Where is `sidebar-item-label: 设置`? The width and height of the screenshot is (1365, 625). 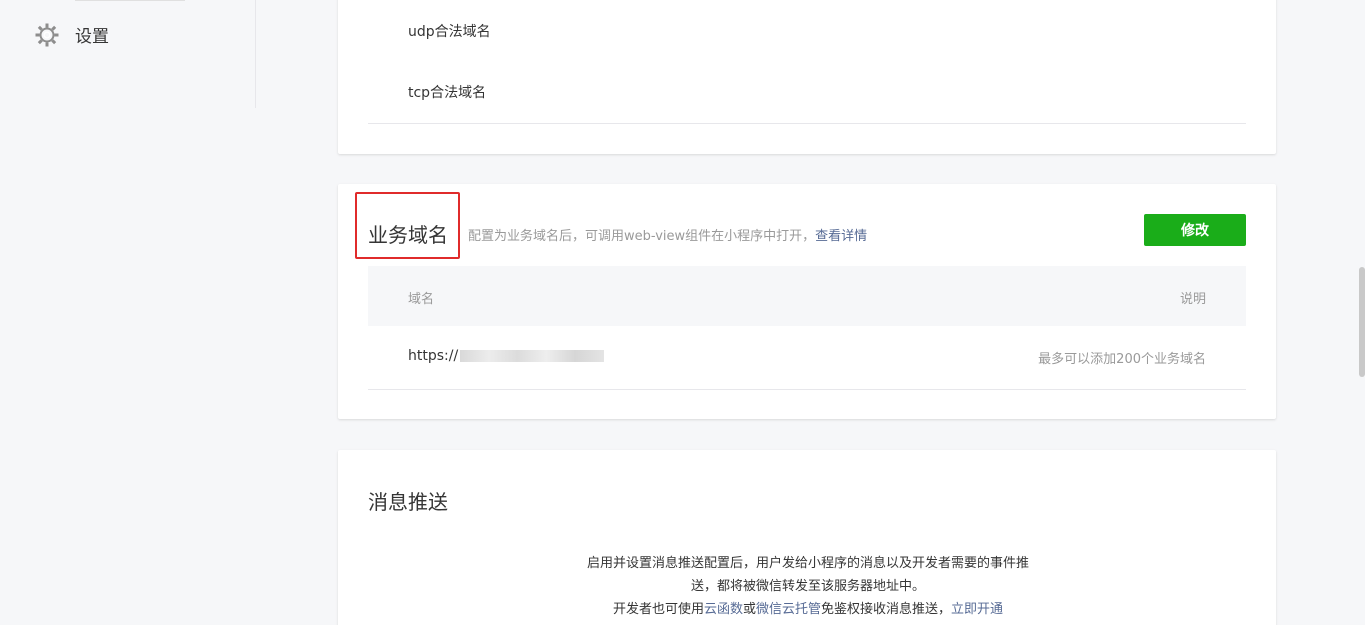 sidebar-item-label: 设置 is located at coordinates (92, 37).